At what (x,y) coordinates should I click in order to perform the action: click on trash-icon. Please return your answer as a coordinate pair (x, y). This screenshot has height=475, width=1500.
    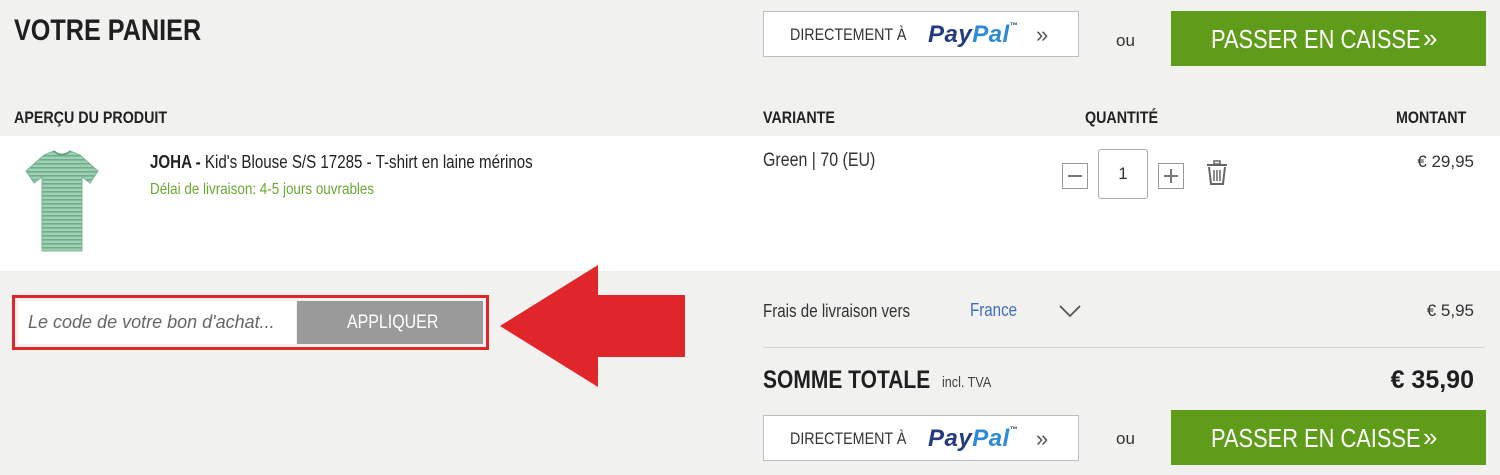
    Looking at the image, I should click on (1217, 173).